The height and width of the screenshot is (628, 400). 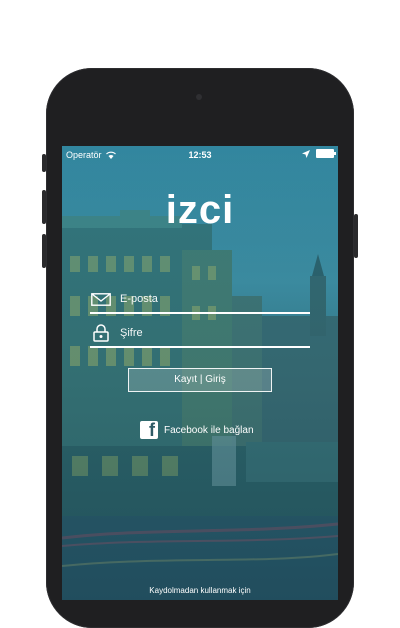 What do you see at coordinates (149, 430) in the screenshot?
I see `facebook-icon: f` at bounding box center [149, 430].